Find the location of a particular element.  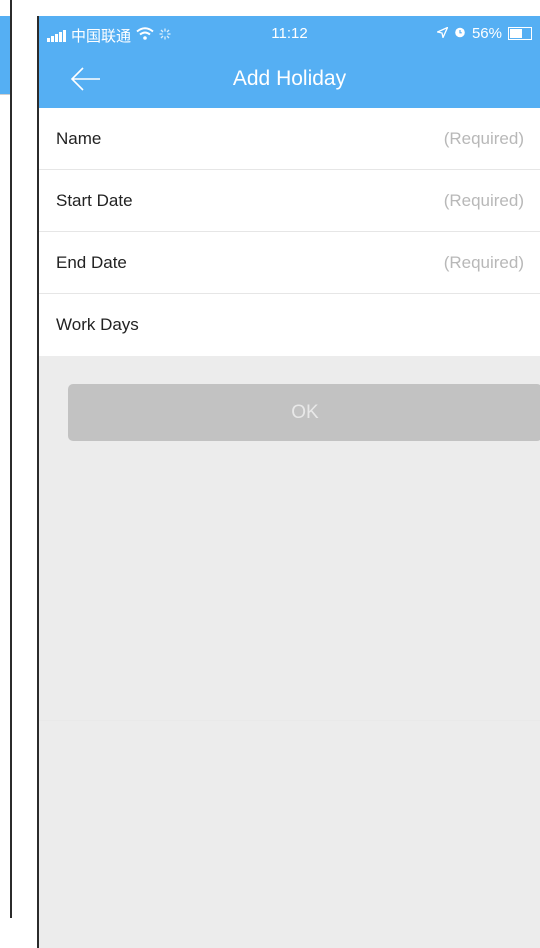

end-date-label: End Date is located at coordinates (91, 262).